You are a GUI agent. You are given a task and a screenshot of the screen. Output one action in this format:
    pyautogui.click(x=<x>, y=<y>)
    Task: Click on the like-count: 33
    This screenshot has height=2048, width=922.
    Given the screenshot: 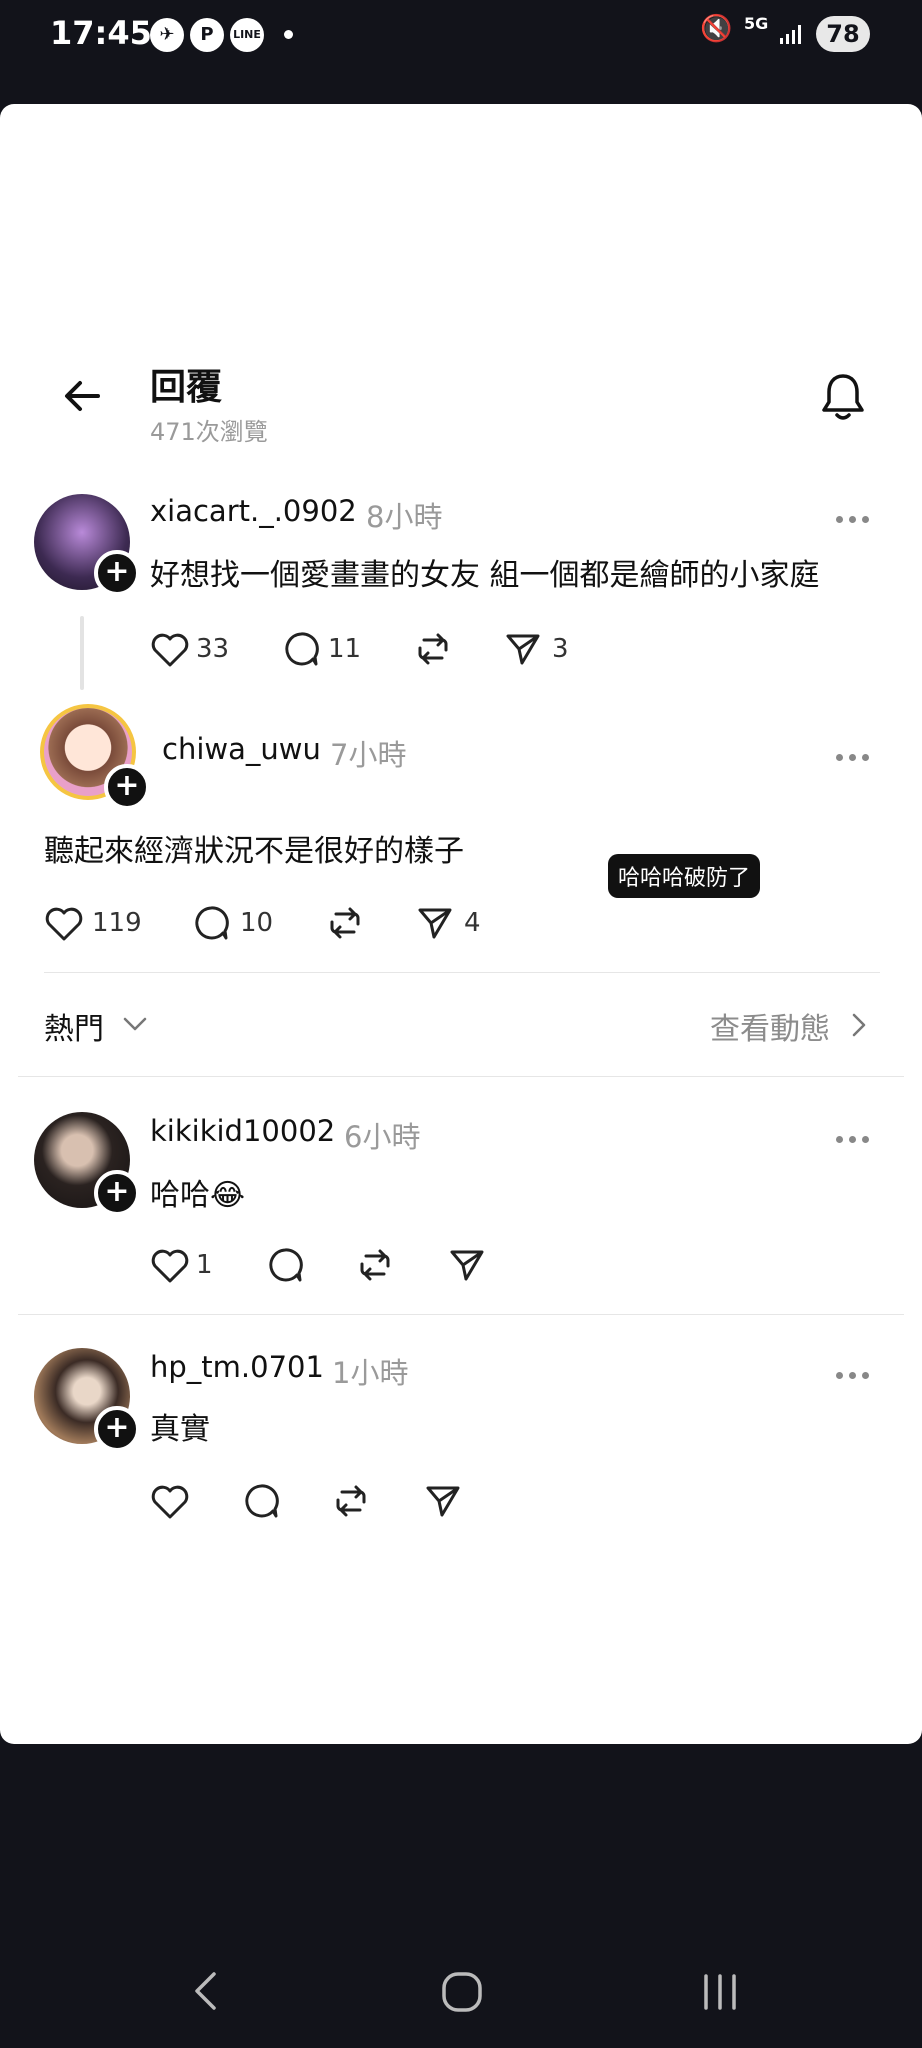 What is the action you would take?
    pyautogui.click(x=213, y=649)
    